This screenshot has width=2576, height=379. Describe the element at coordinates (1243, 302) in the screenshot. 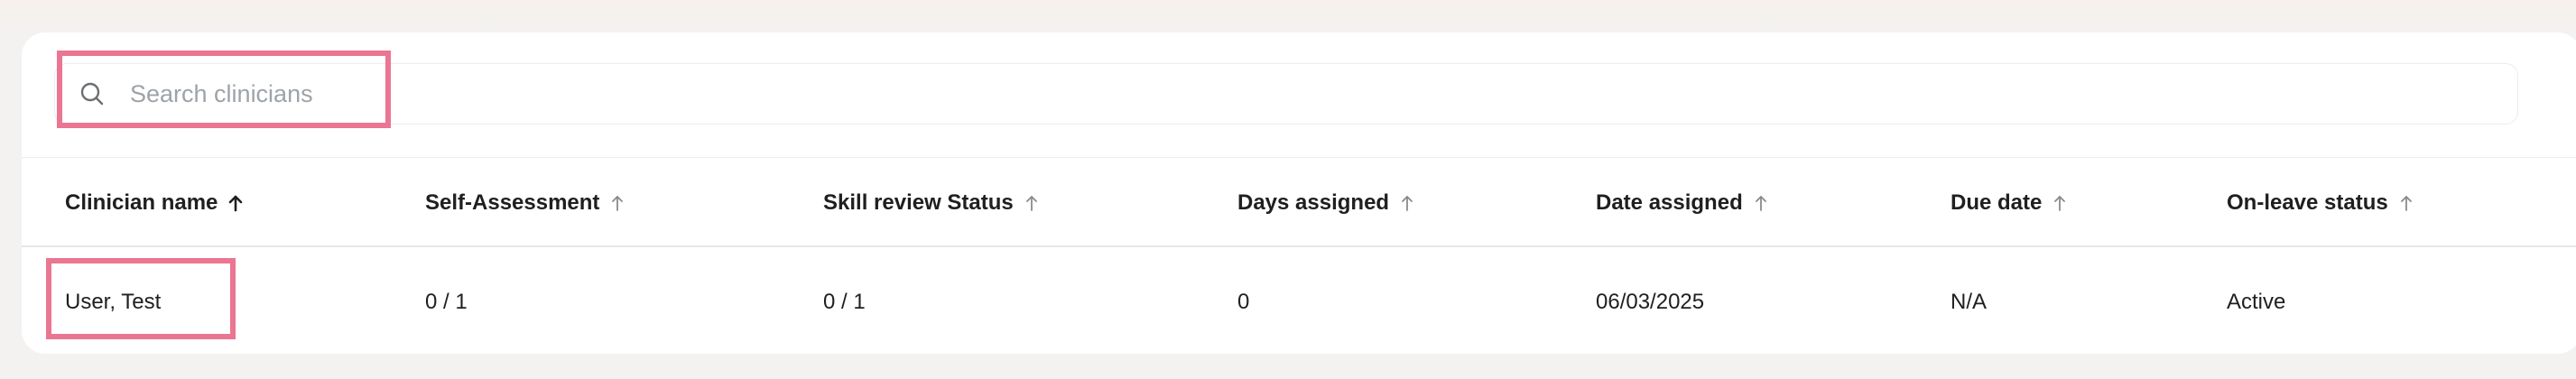

I see `cell-days-assigned: 0` at that location.